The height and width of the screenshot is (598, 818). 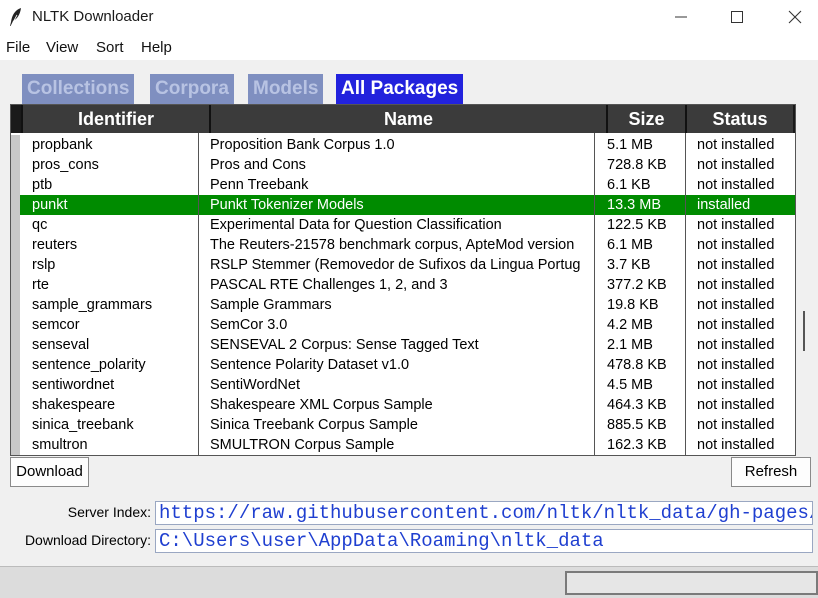 What do you see at coordinates (403, 185) in the screenshot?
I see `table-row: ptb Penn Treebank 6.1 KB not installed` at bounding box center [403, 185].